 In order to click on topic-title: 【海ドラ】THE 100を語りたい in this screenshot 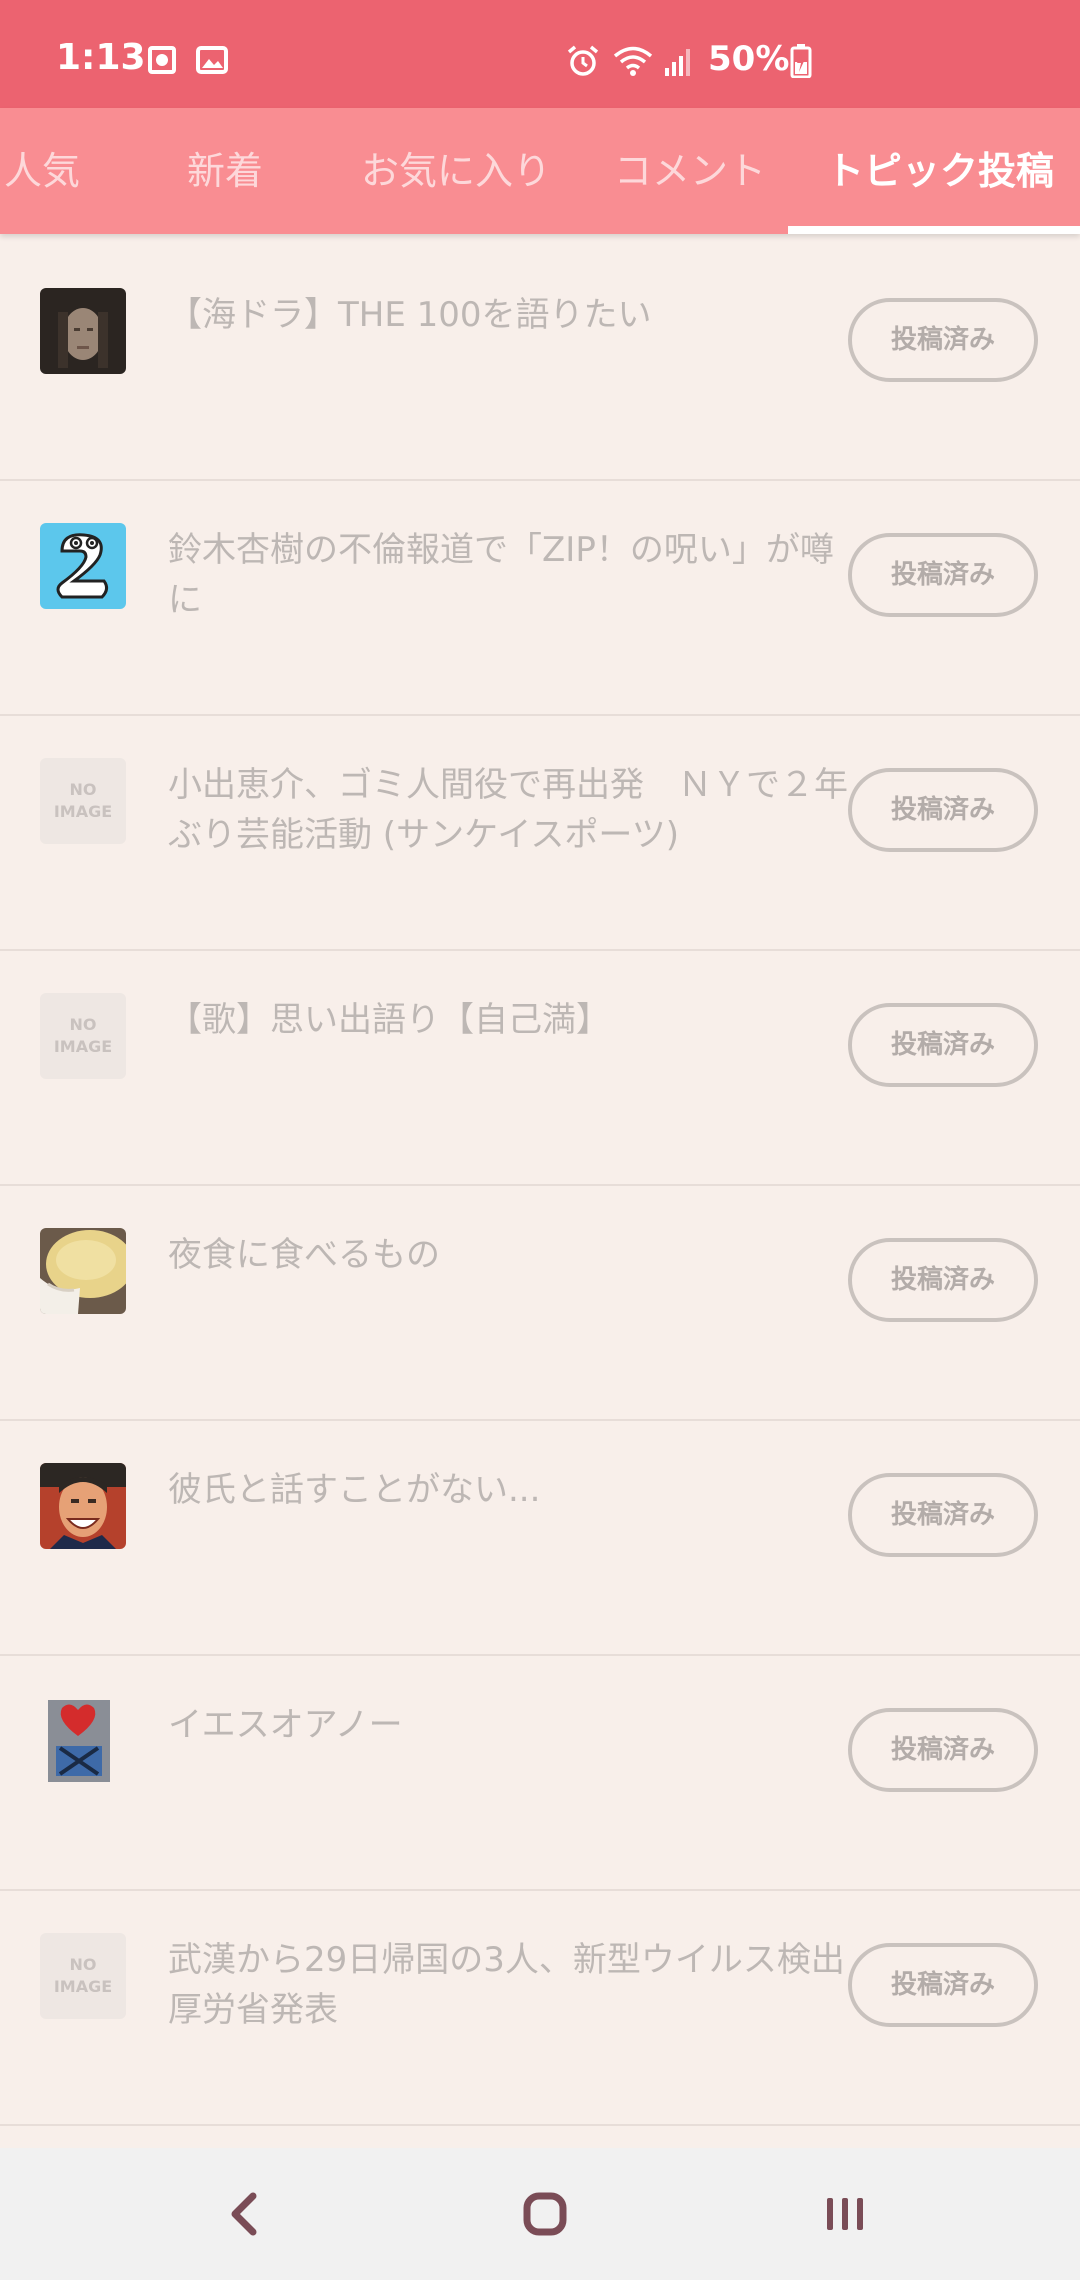, I will do `click(508, 315)`.